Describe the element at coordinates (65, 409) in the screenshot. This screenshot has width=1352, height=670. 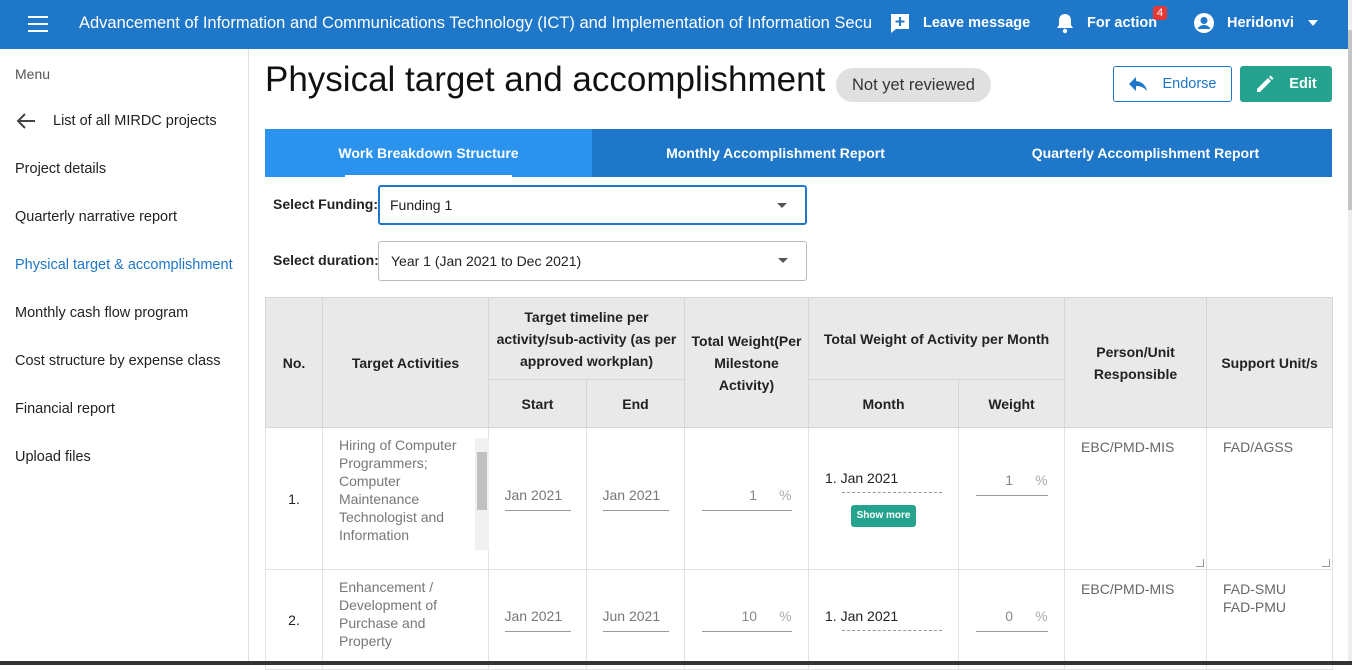
I see `sidebar-item-financial-report: Financial report` at that location.